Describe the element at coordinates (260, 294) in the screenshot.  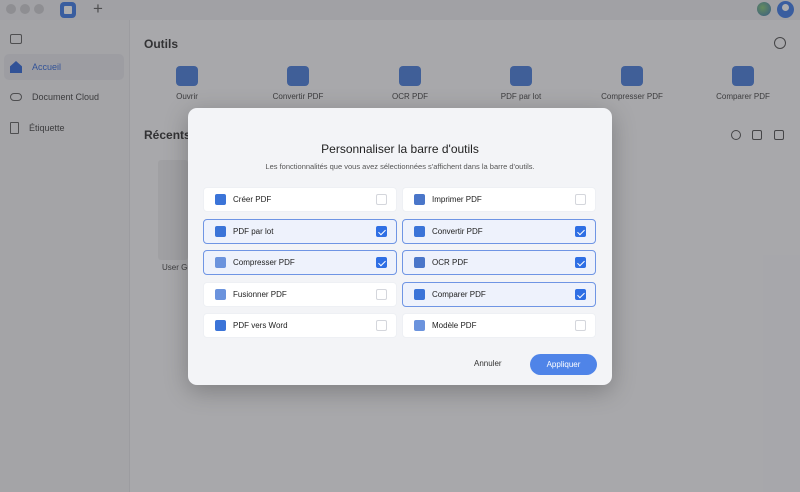
I see `option-label: Fusionner PDF` at that location.